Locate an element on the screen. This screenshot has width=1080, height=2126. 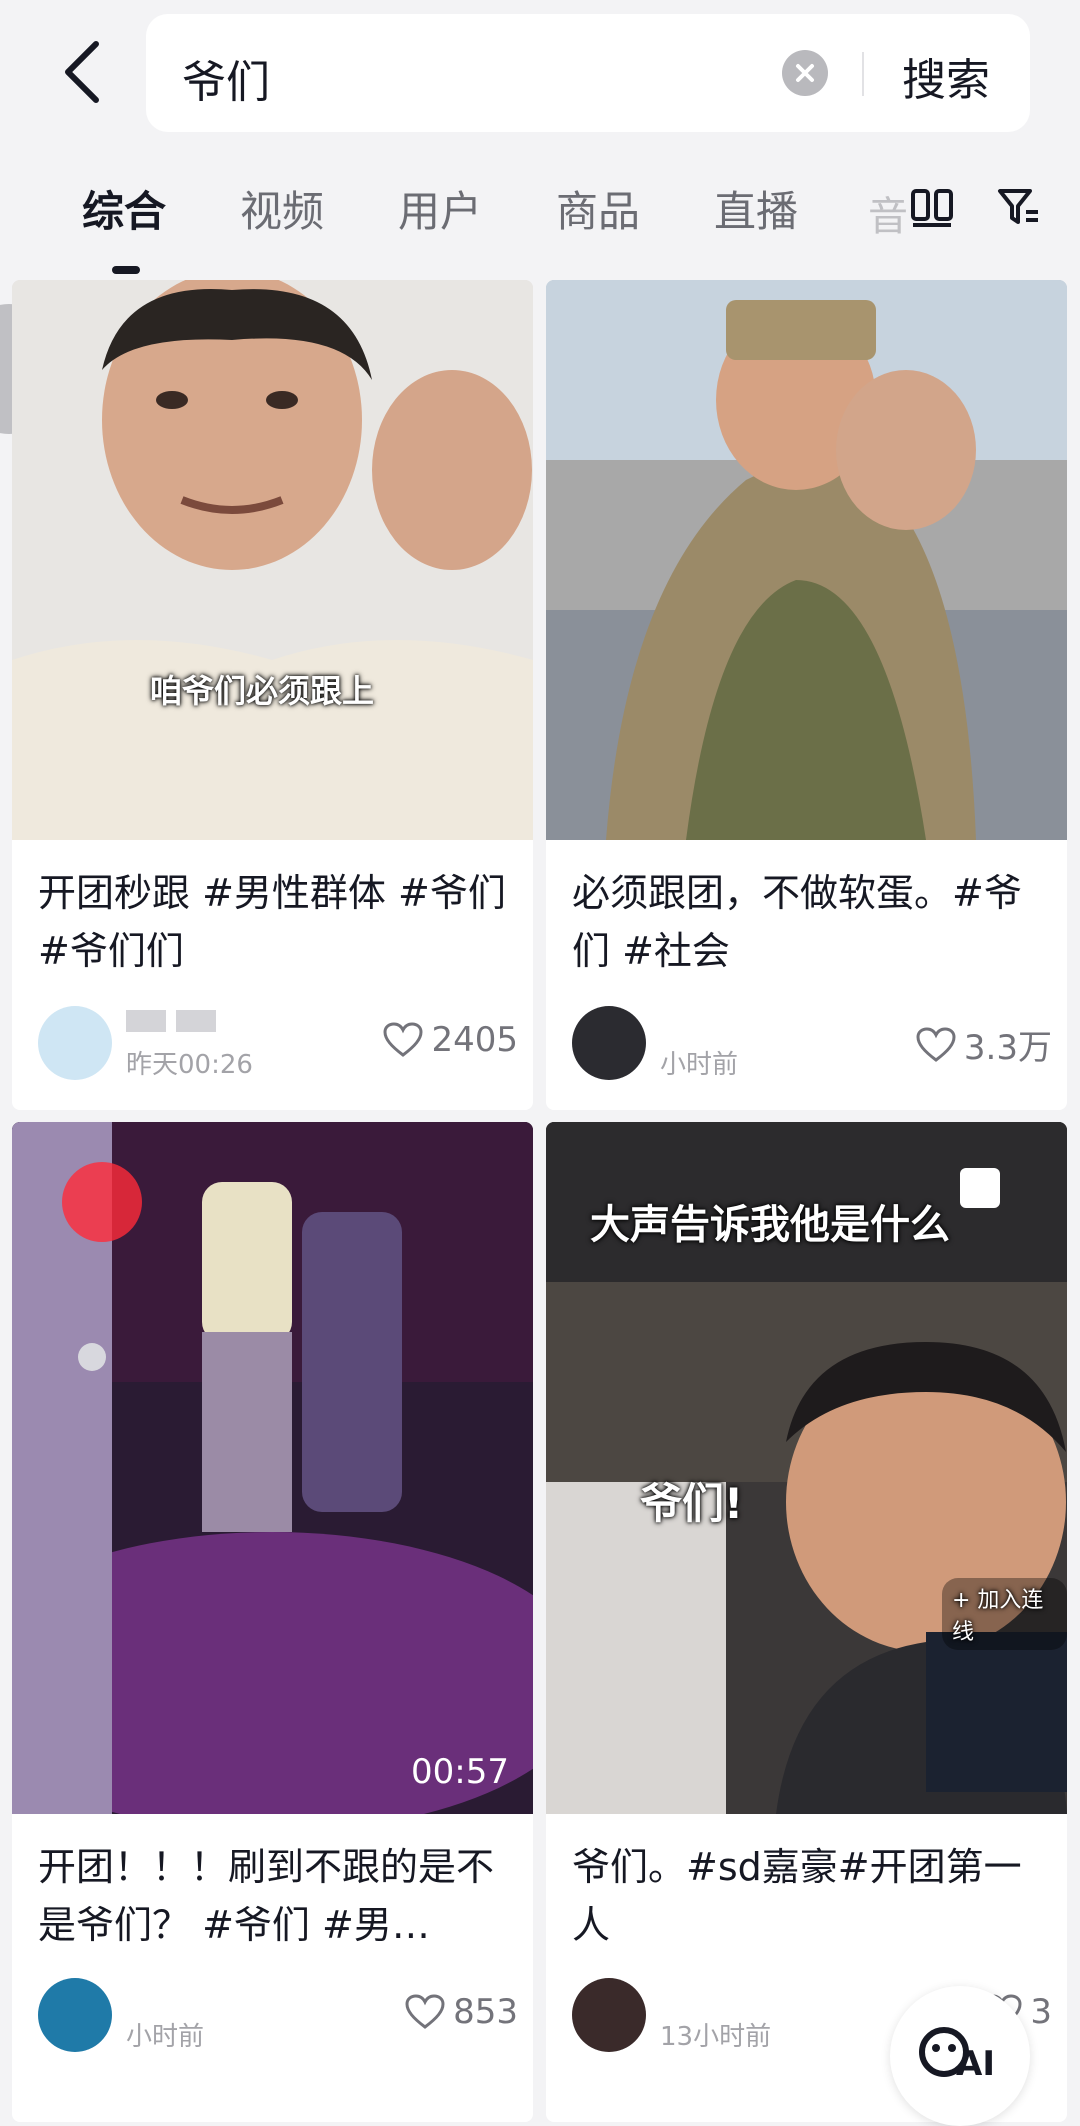
active-tab-indicator is located at coordinates (126, 270).